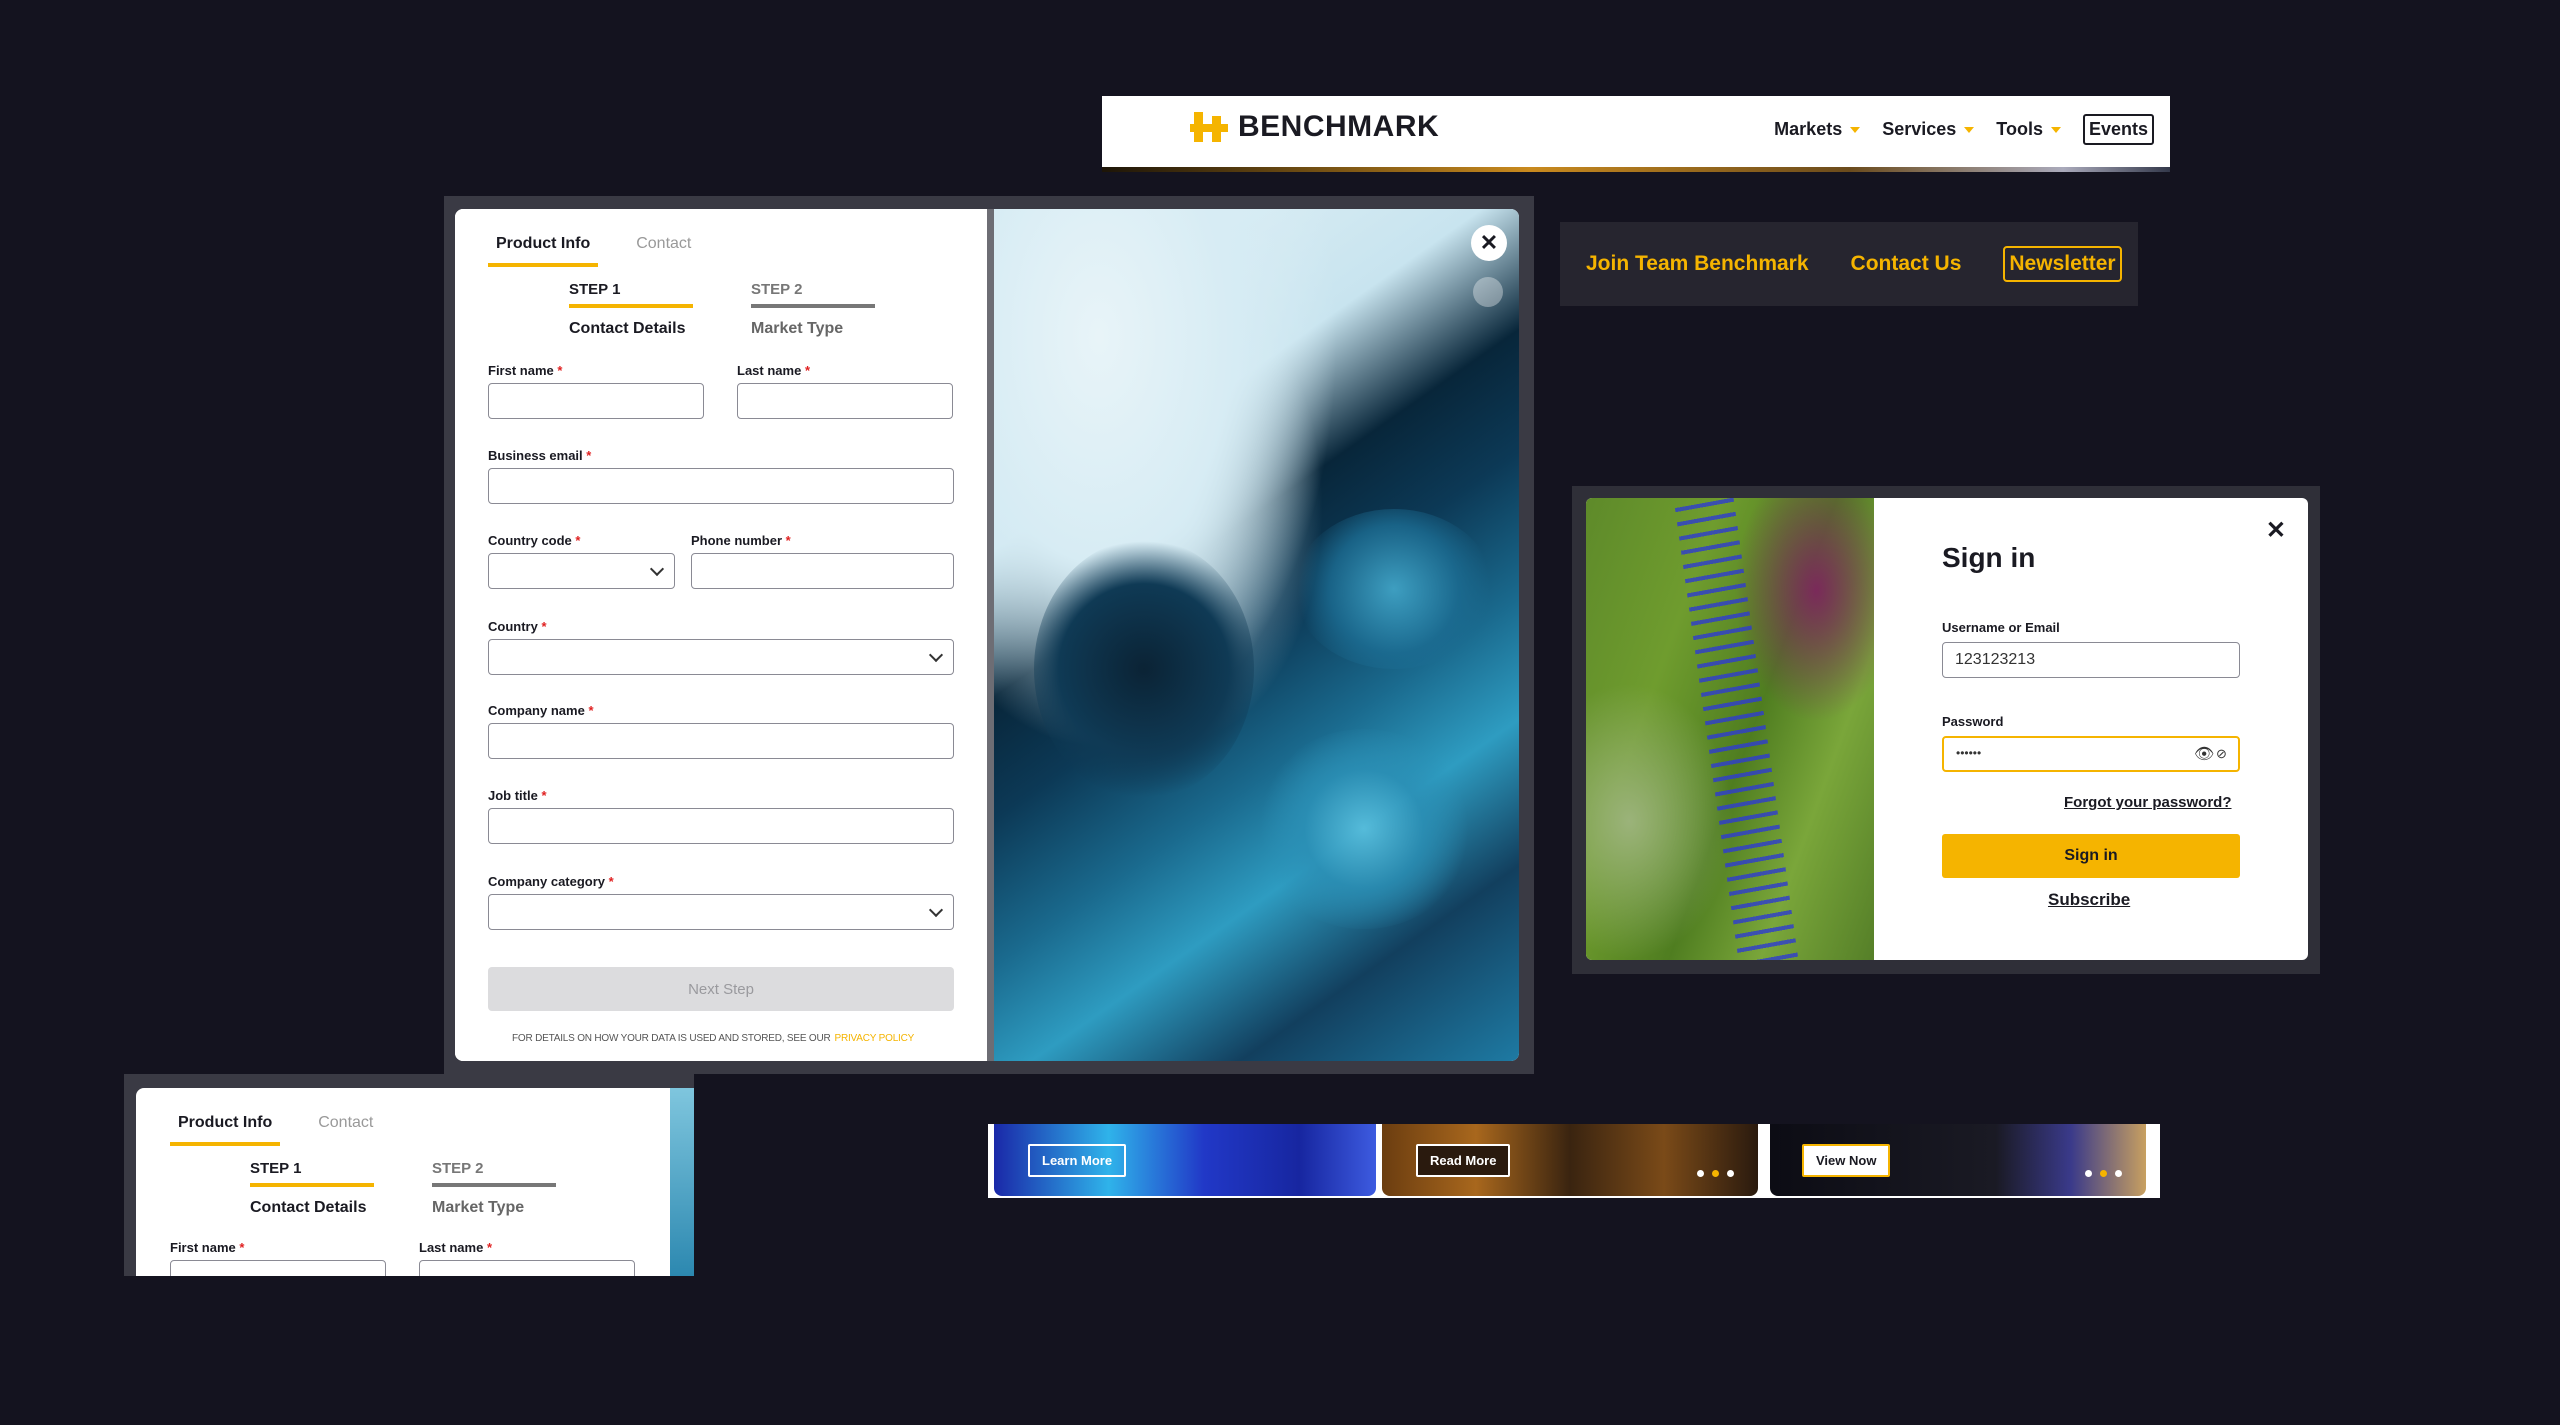  Describe the element at coordinates (721, 826) in the screenshot. I see `job-title-input` at that location.